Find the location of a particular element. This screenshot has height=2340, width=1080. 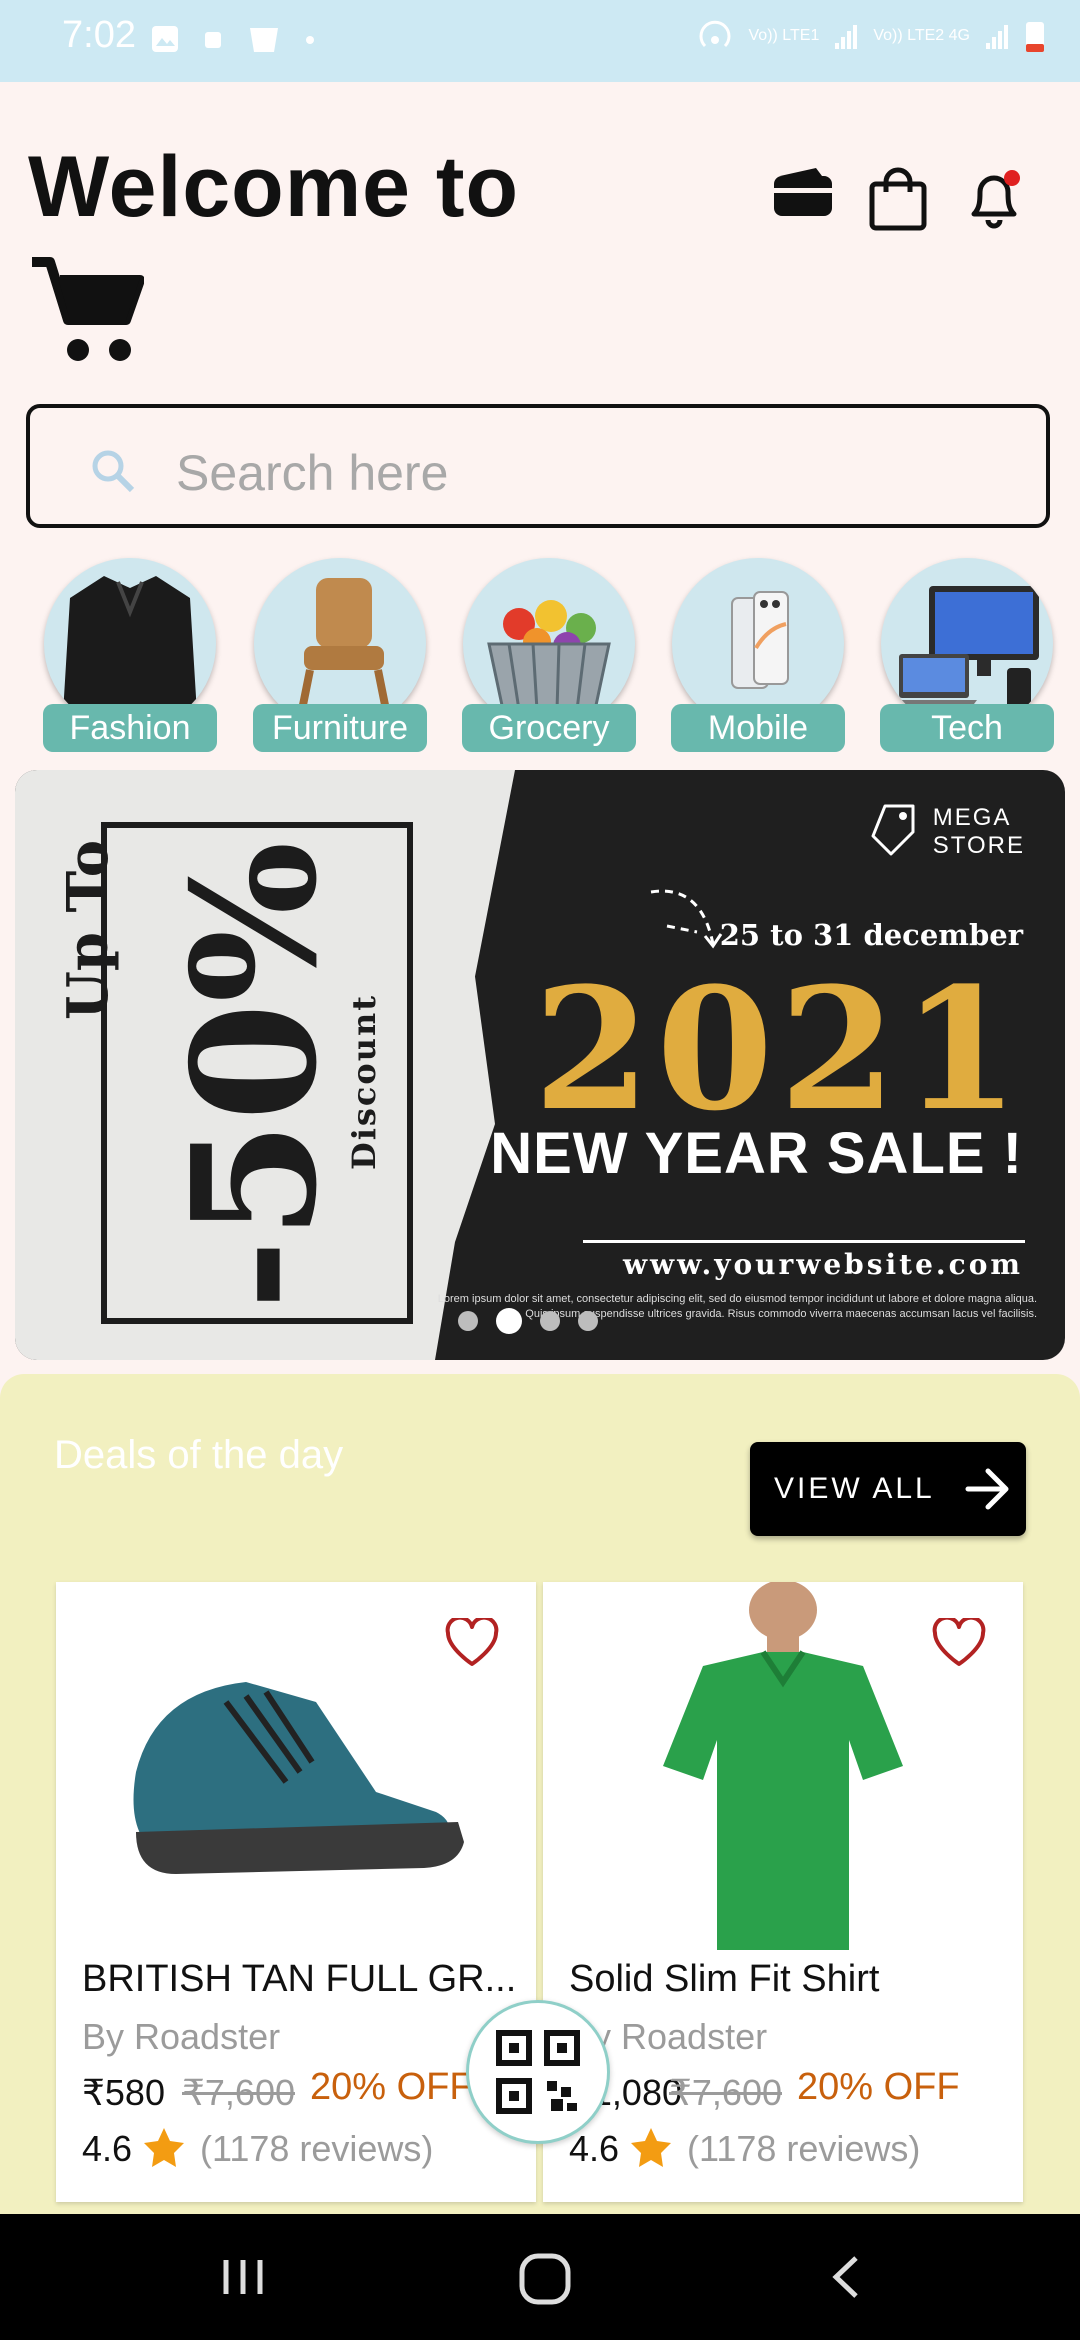

banner-store-brand: MEGA STORE is located at coordinates (948, 832).